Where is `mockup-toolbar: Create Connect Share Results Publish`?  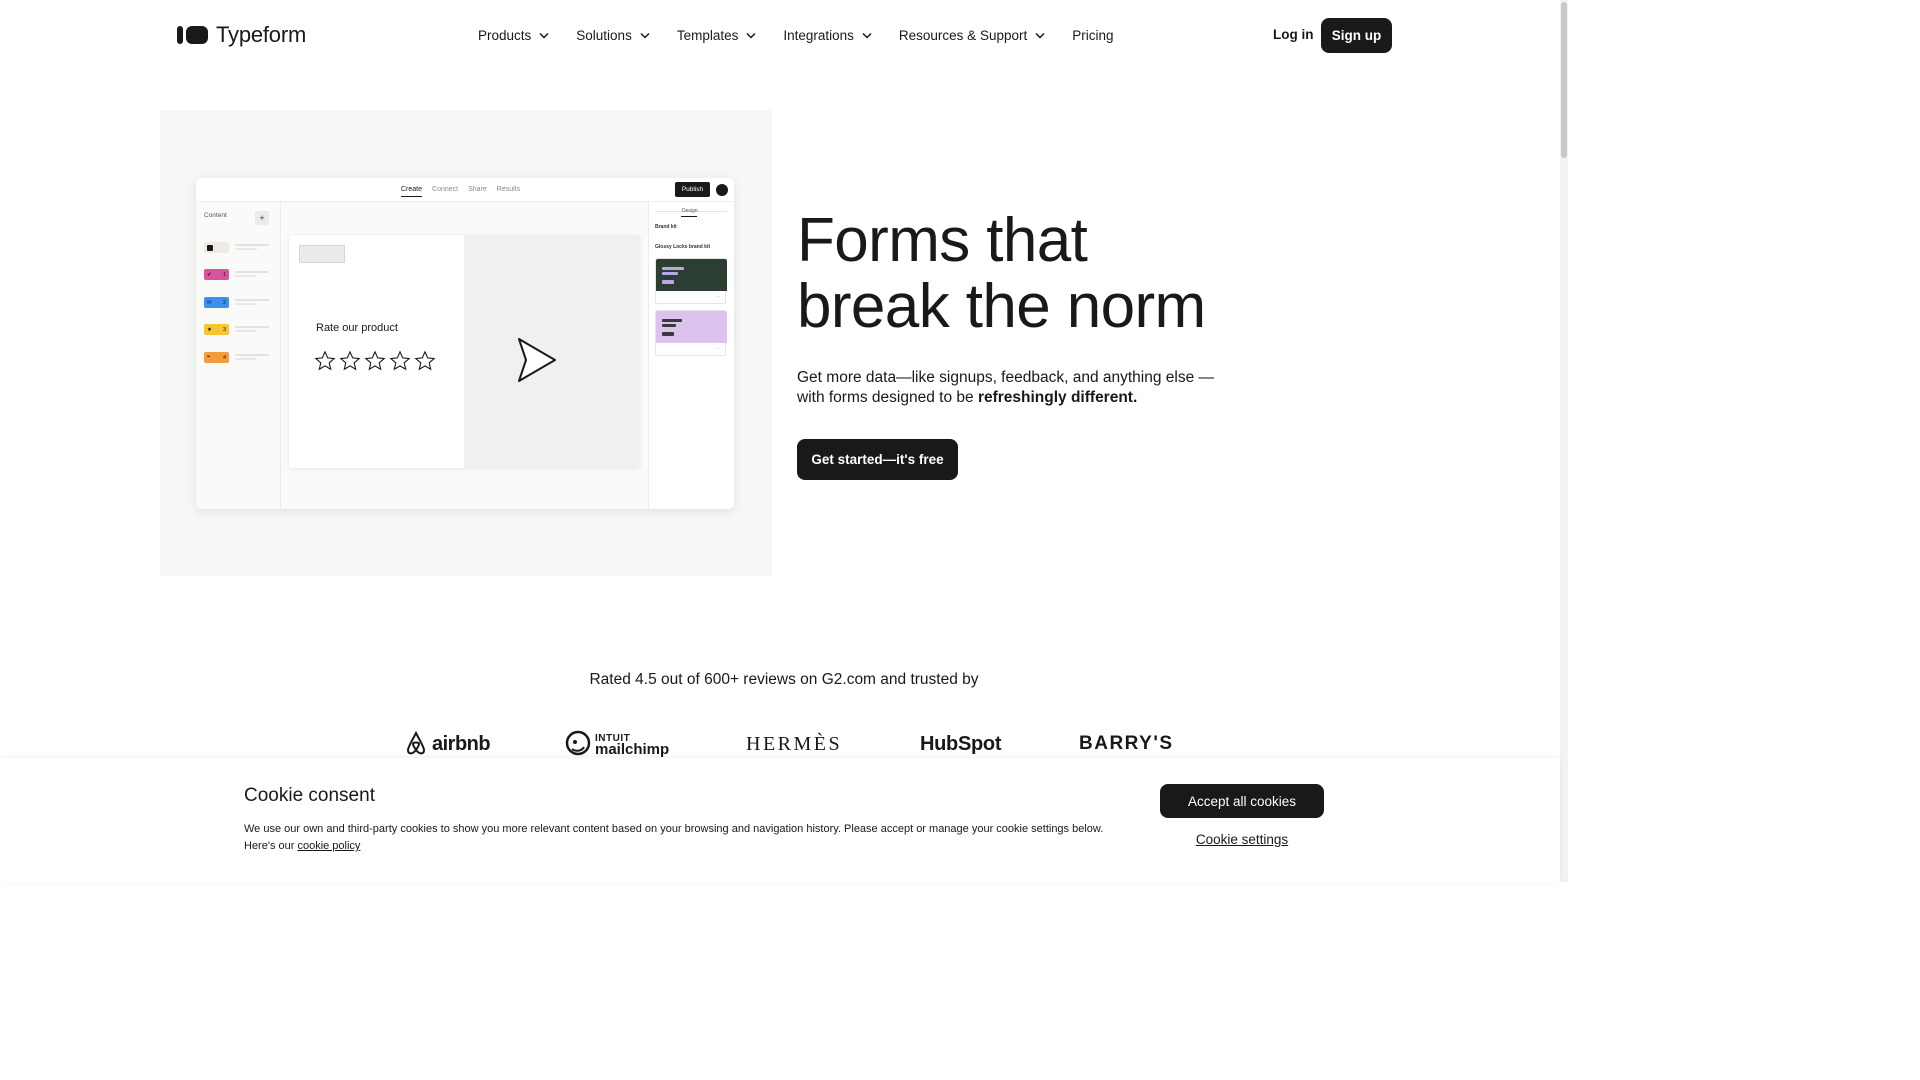
mockup-toolbar: Create Connect Share Results Publish is located at coordinates (465, 190).